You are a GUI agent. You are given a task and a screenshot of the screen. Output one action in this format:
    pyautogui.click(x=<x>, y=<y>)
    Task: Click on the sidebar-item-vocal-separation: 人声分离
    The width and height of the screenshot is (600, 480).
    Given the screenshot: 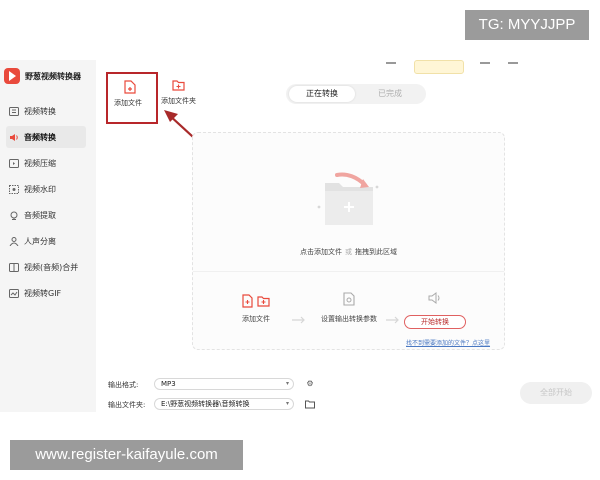 What is the action you would take?
    pyautogui.click(x=46, y=241)
    